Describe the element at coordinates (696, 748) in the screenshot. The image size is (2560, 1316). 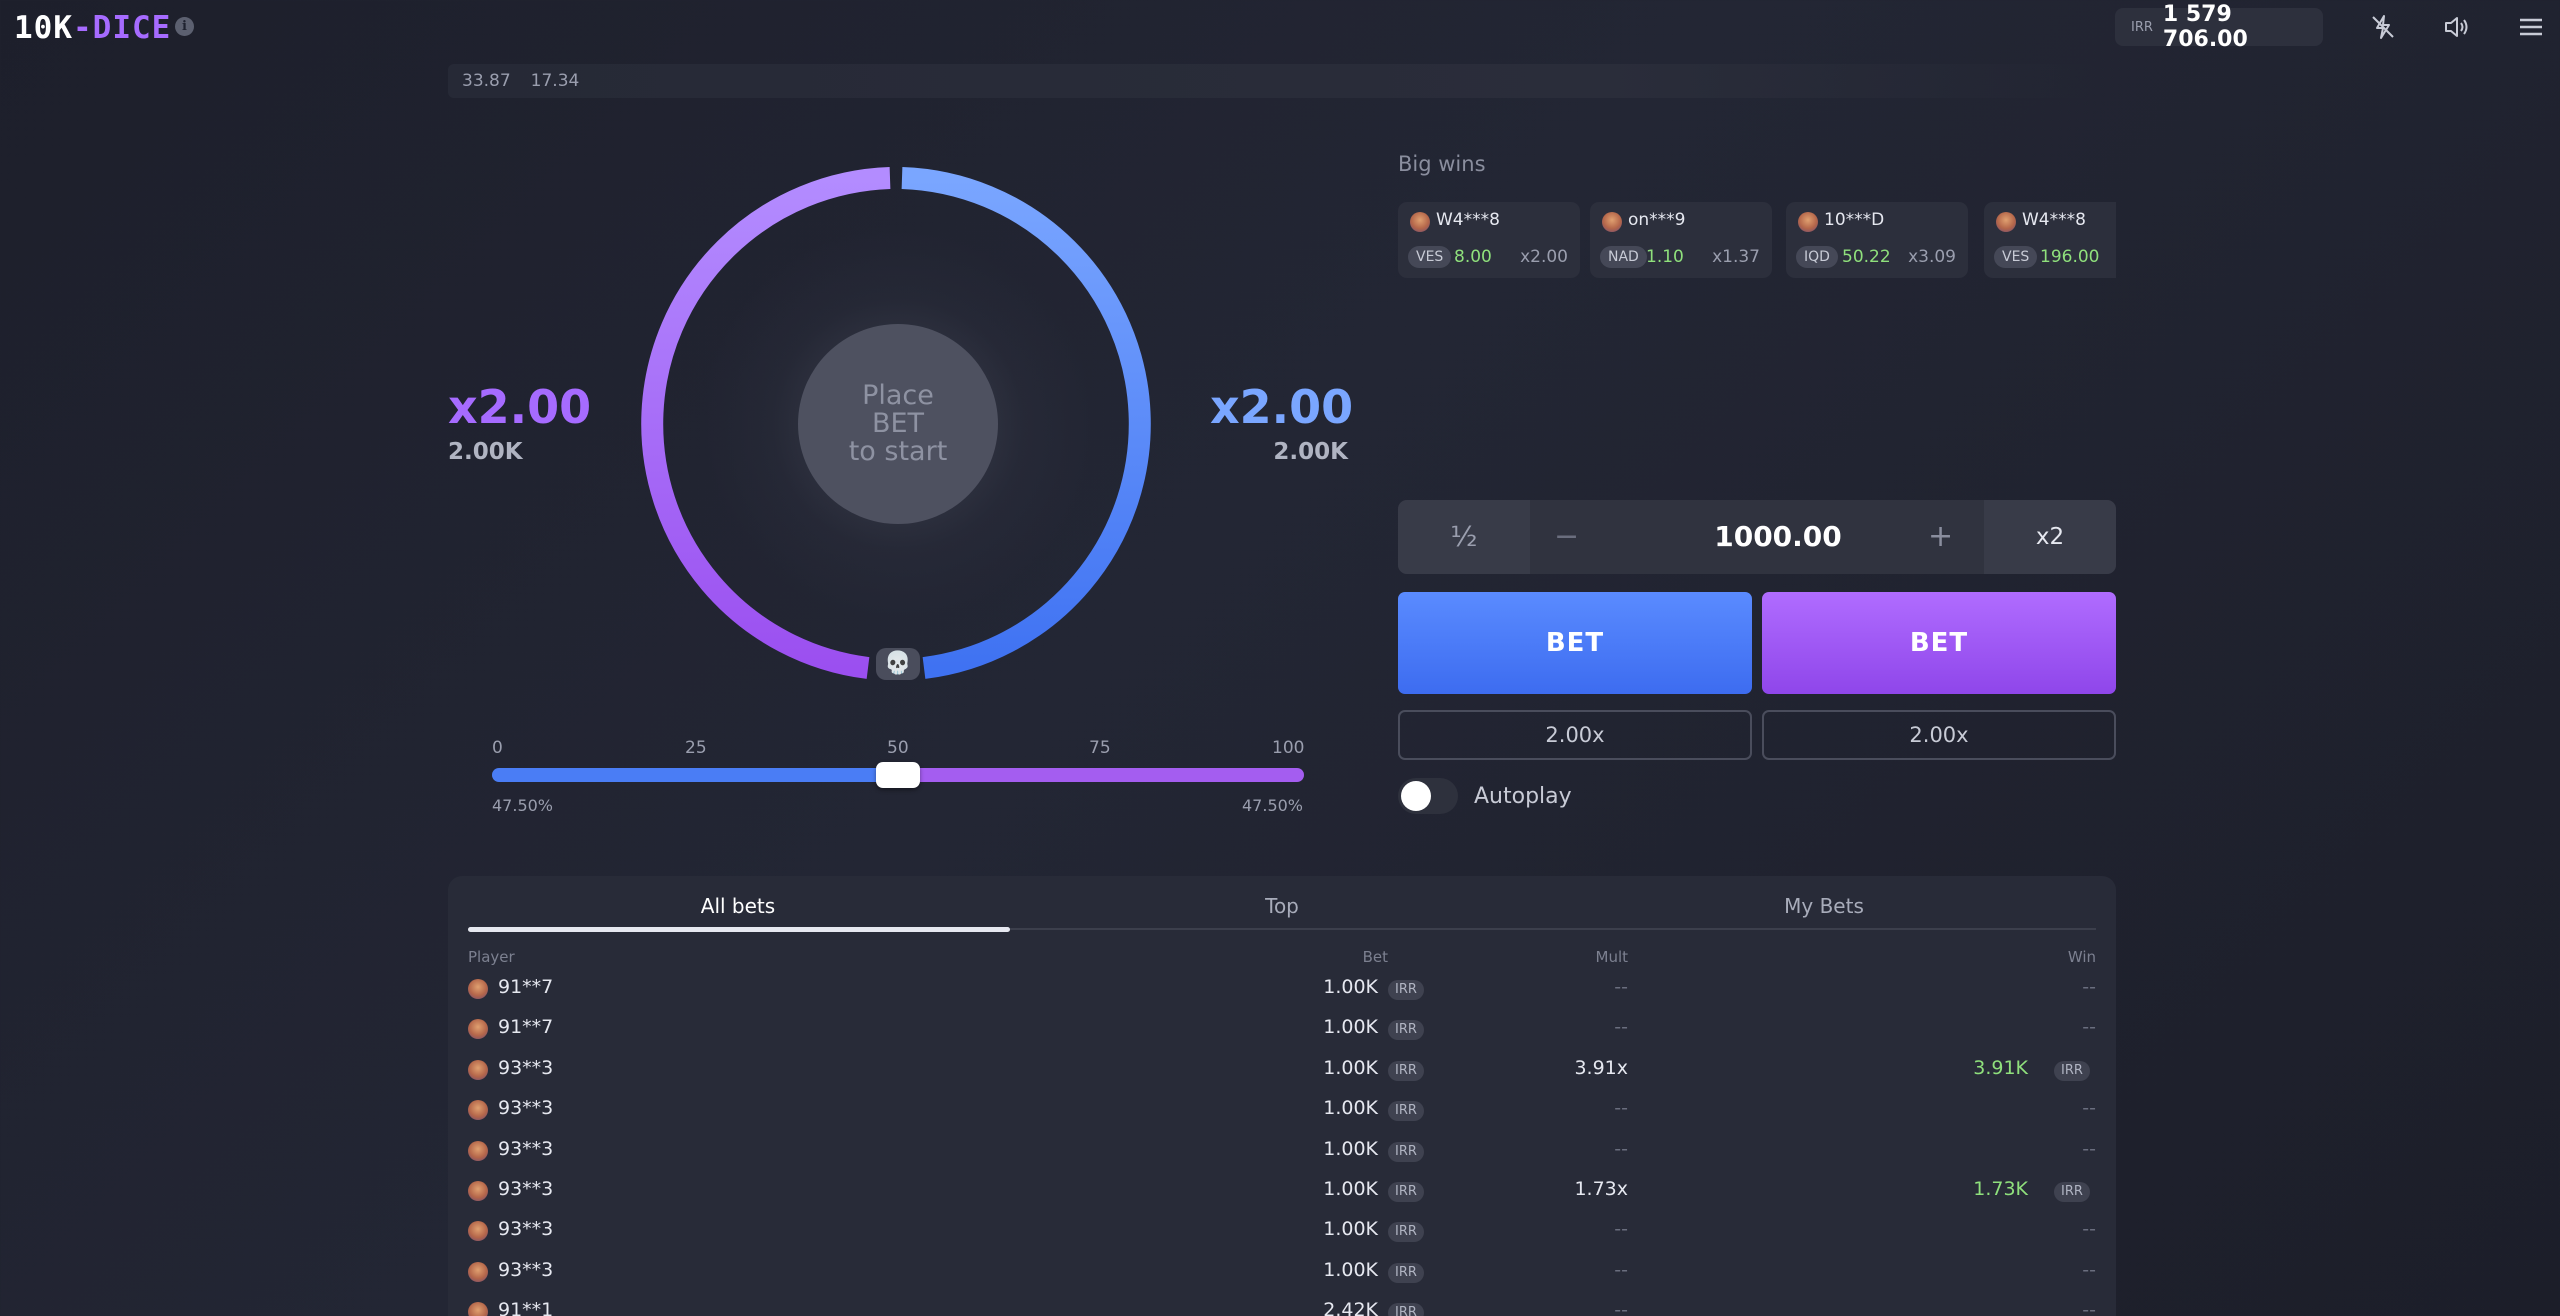
I see `slider-tick: 25` at that location.